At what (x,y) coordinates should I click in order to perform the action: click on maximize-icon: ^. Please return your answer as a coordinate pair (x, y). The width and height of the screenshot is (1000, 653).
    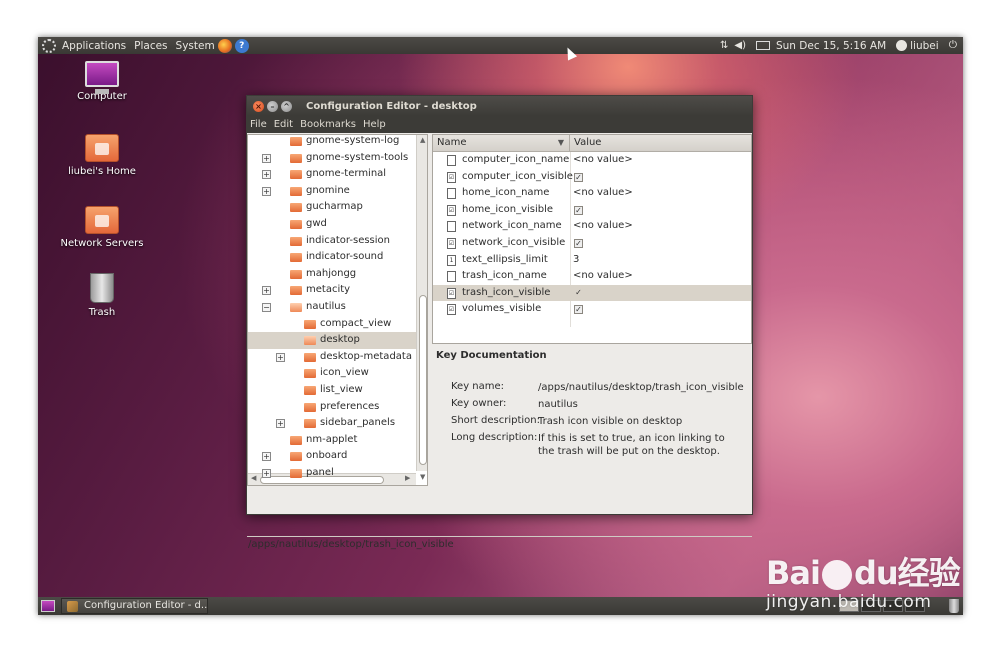
    Looking at the image, I should click on (286, 106).